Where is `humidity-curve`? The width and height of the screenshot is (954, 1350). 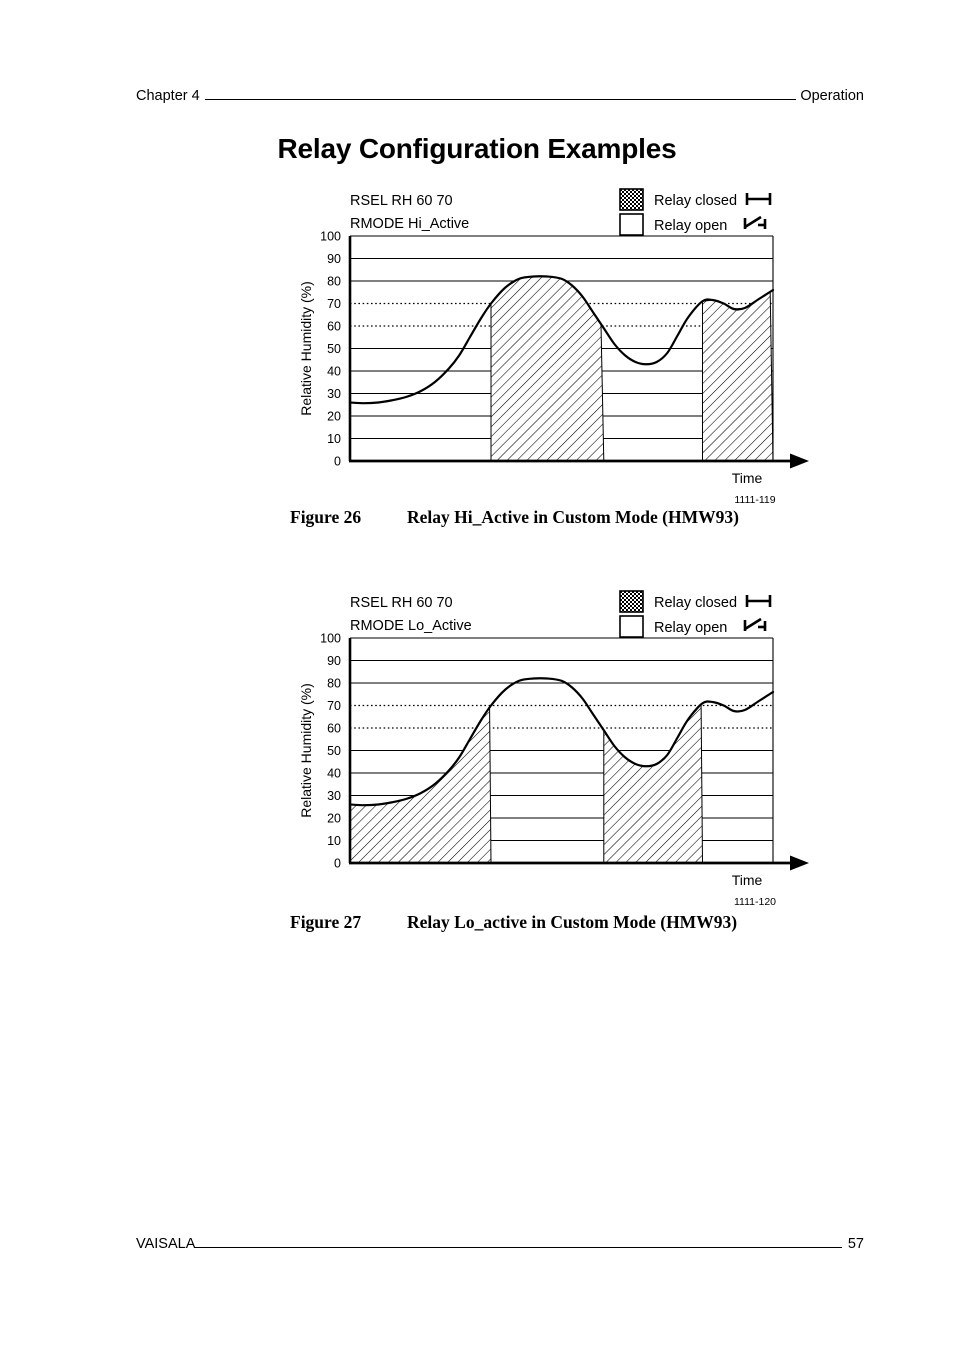 humidity-curve is located at coordinates (561, 742).